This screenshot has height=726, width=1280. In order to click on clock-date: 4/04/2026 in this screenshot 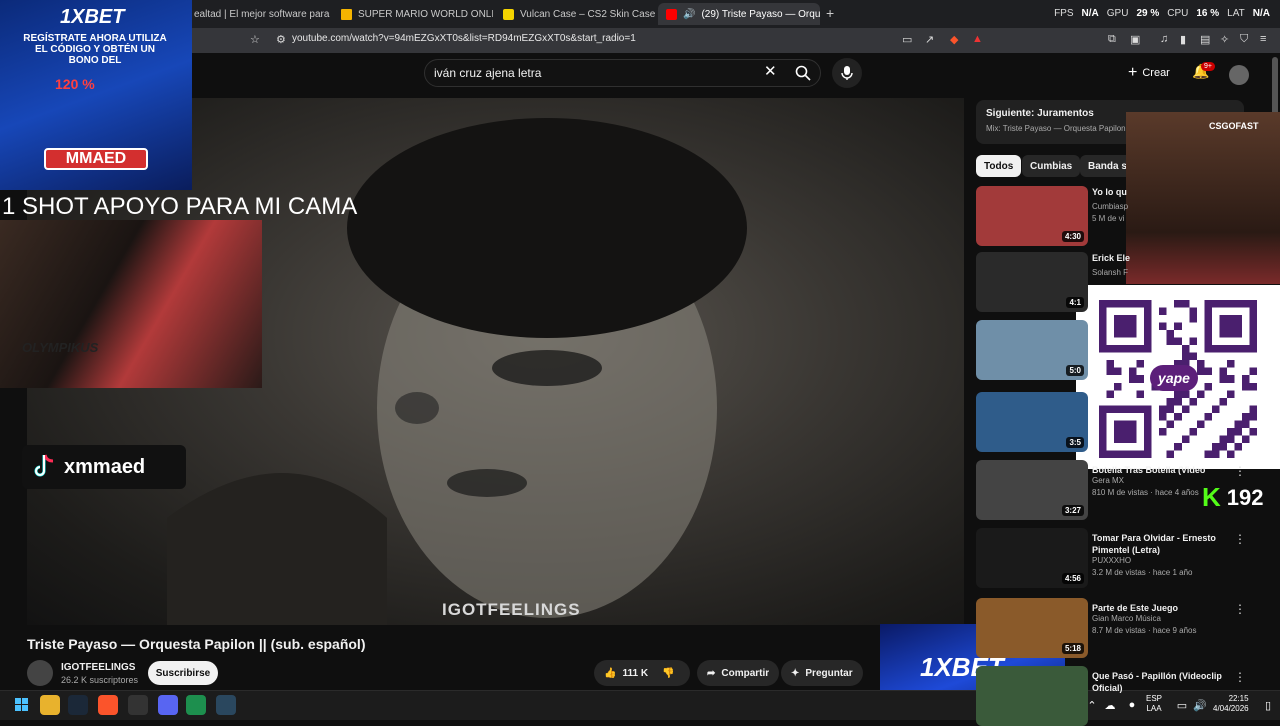, I will do `click(1231, 708)`.